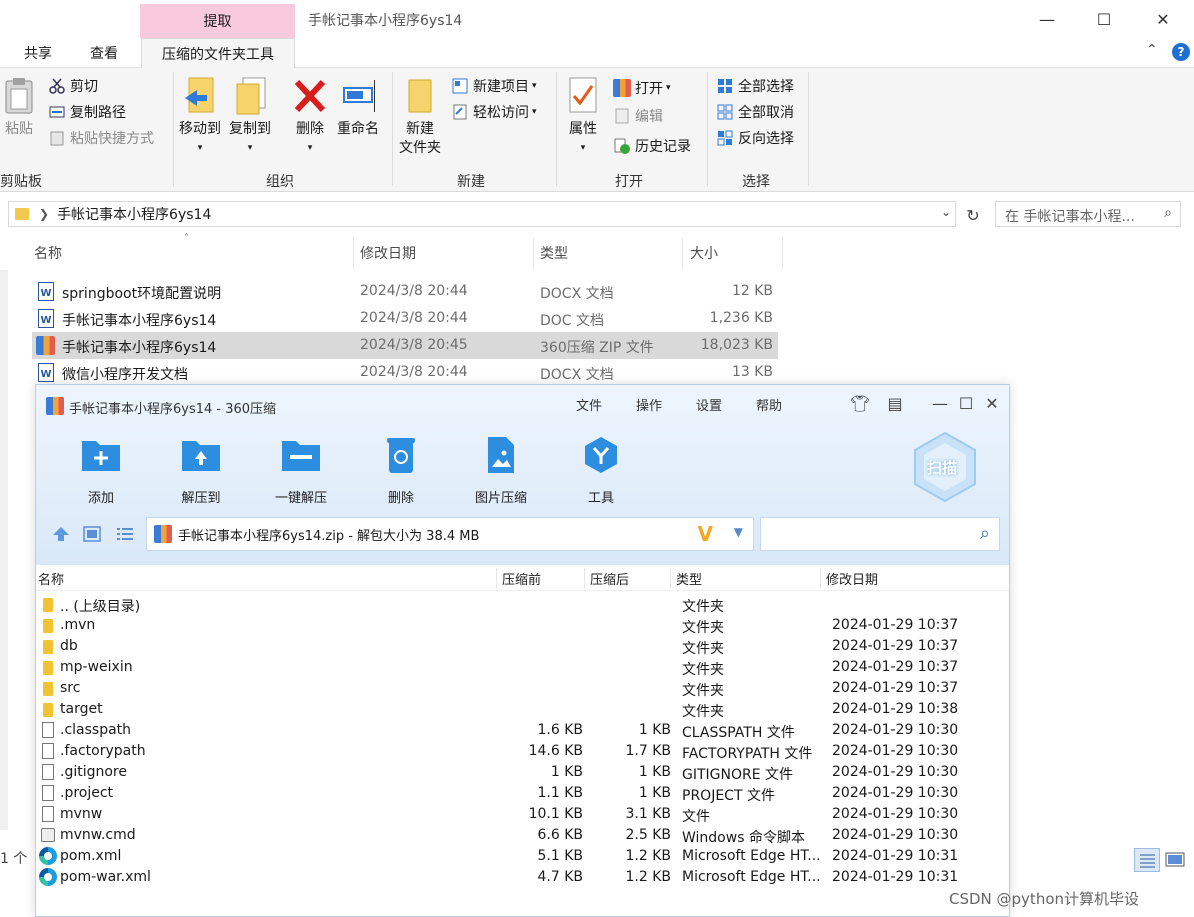 Image resolution: width=1194 pixels, height=917 pixels. I want to click on easy-access-button: 轻松访问 ▾, so click(494, 112).